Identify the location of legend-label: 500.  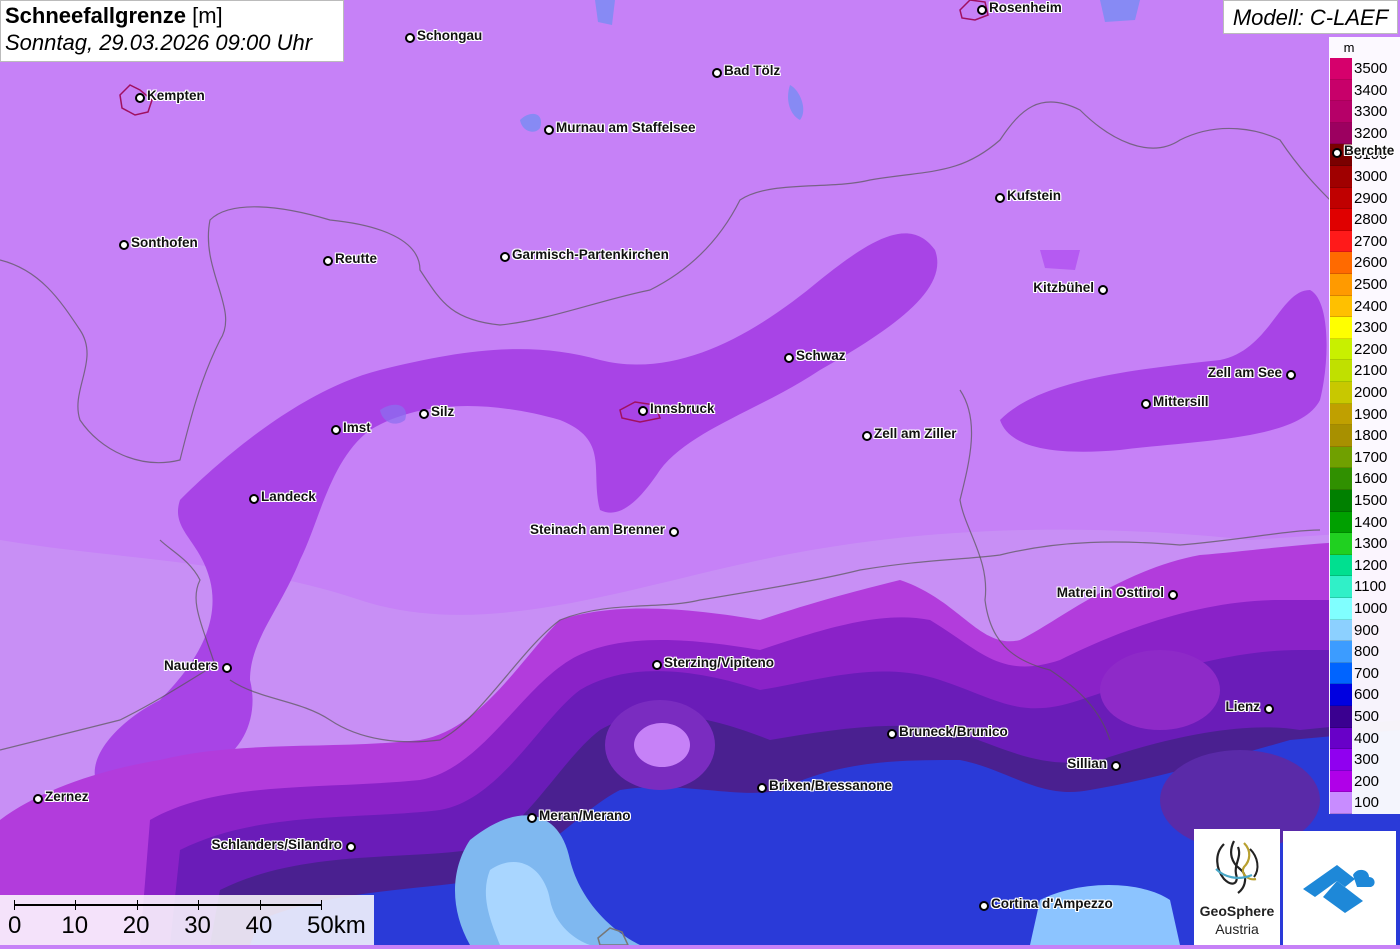
(1367, 716).